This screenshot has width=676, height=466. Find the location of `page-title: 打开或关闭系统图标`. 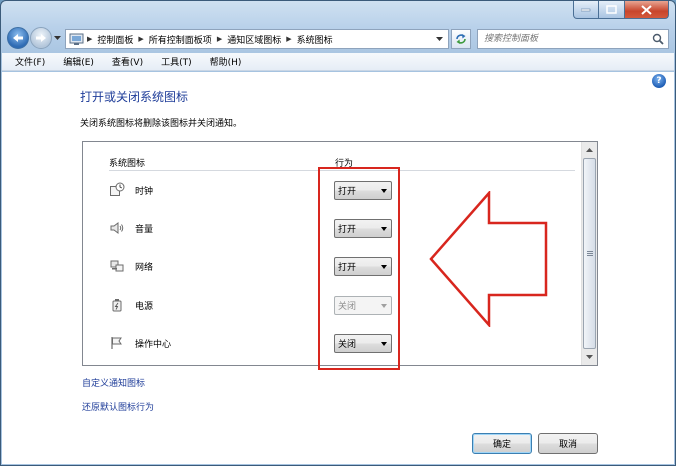

page-title: 打开或关闭系统图标 is located at coordinates (134, 97).